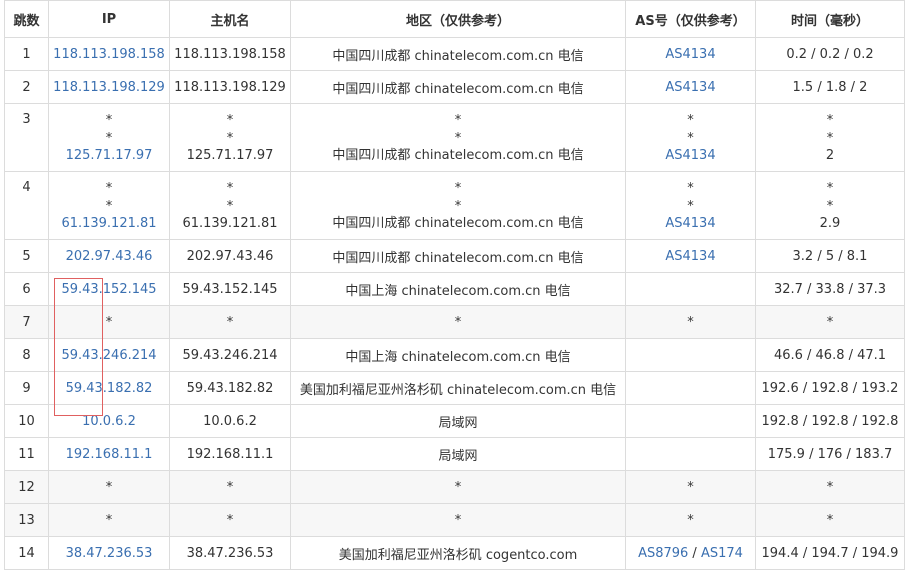  I want to click on as-link: AS174, so click(722, 553).